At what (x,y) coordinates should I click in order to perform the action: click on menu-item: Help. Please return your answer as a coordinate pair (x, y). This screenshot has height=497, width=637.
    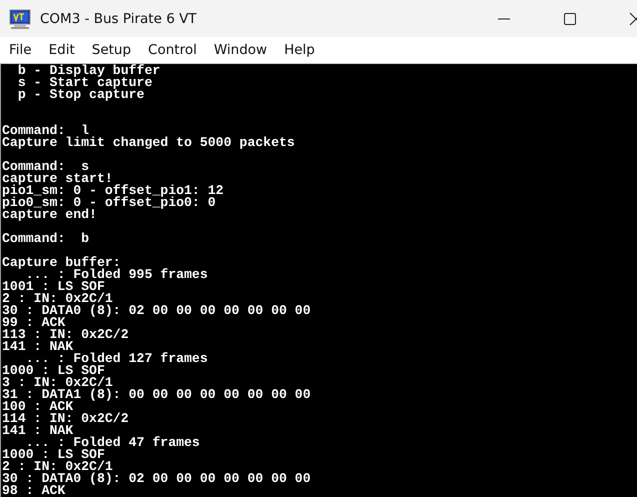
    Looking at the image, I should click on (299, 50).